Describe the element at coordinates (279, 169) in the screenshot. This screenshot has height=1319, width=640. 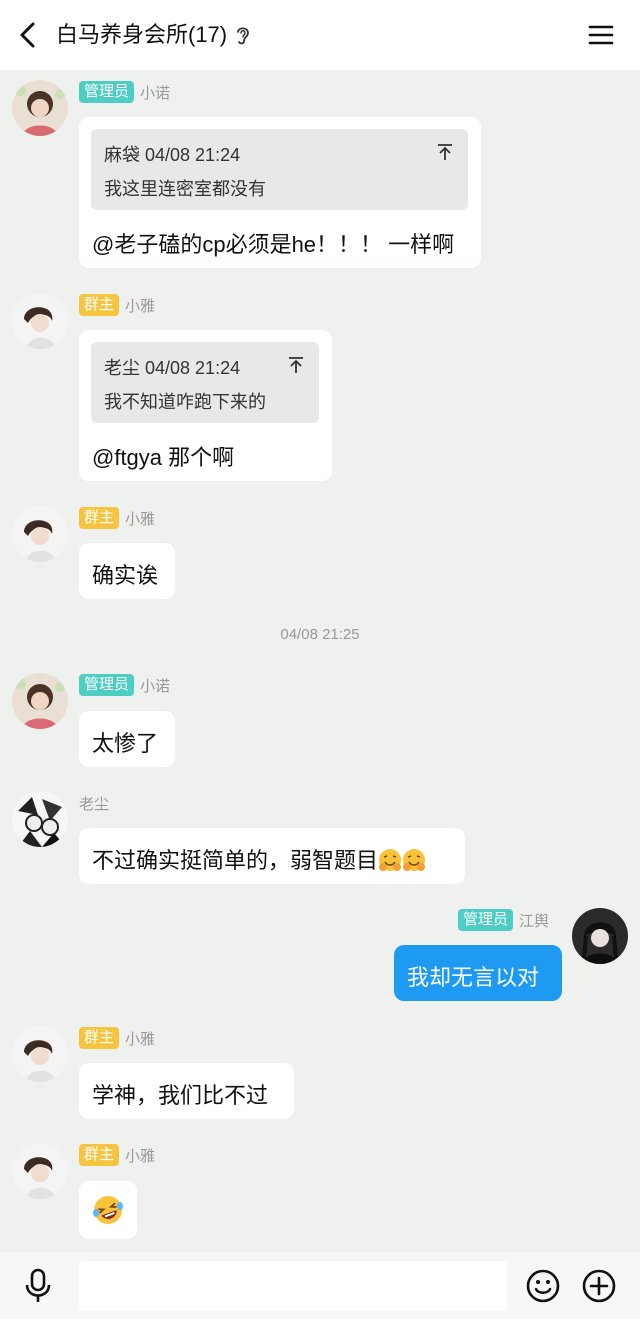
I see `quoted-message: 麻袋 04/08 21:24 我这里连密室都没有` at that location.